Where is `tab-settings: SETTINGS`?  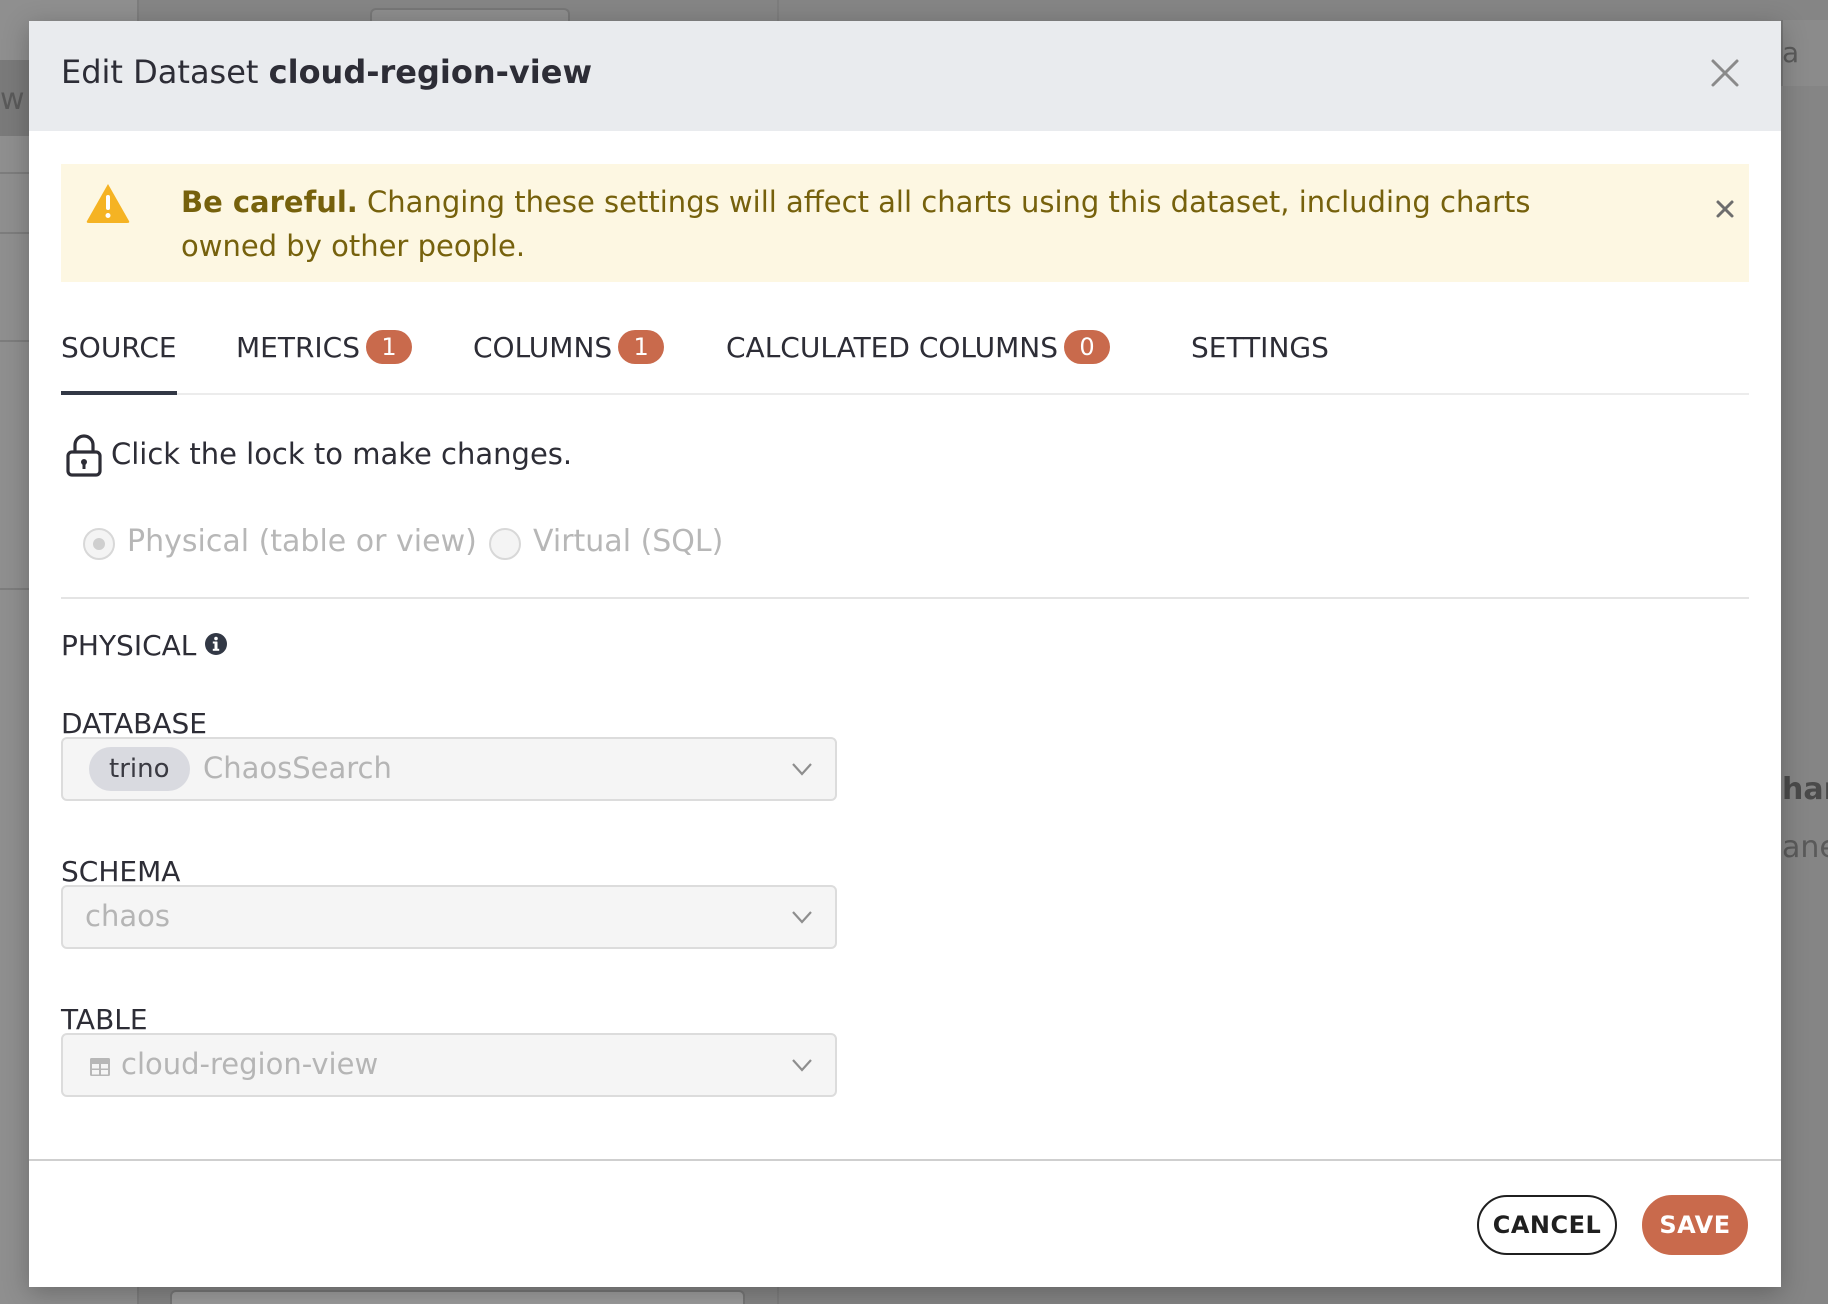 tab-settings: SETTINGS is located at coordinates (1260, 363).